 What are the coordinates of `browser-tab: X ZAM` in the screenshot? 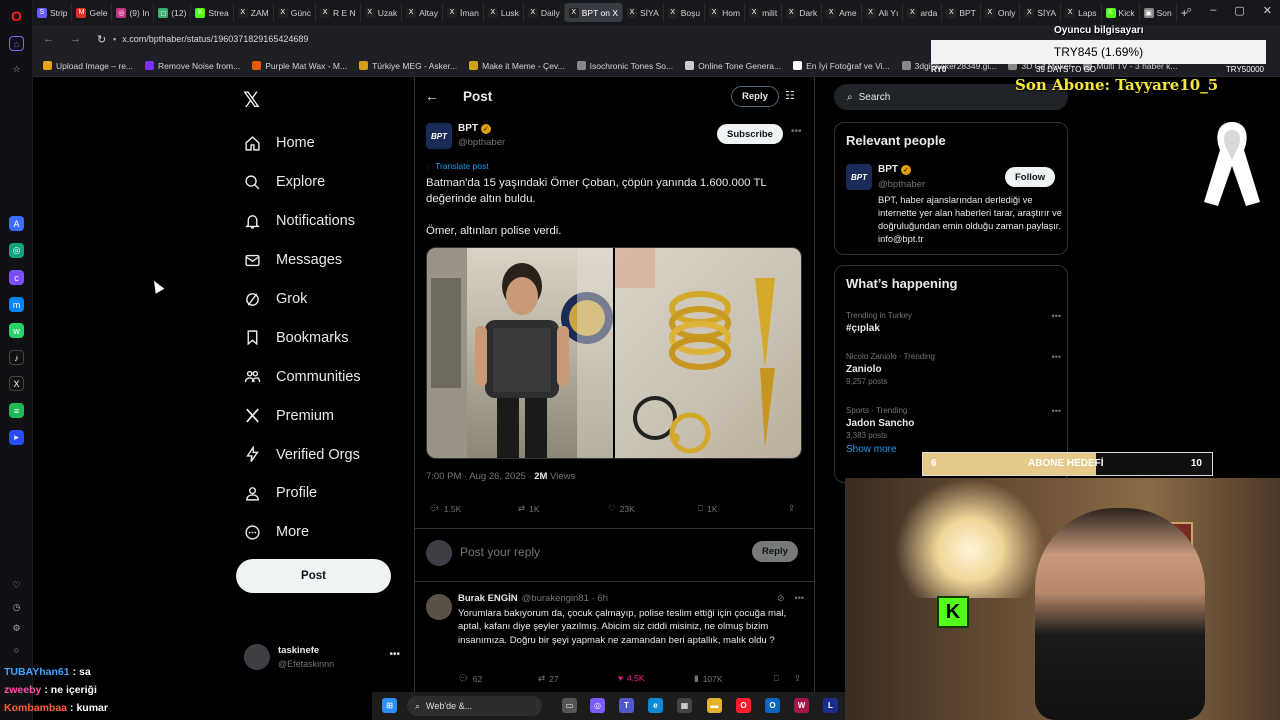 It's located at (254, 12).